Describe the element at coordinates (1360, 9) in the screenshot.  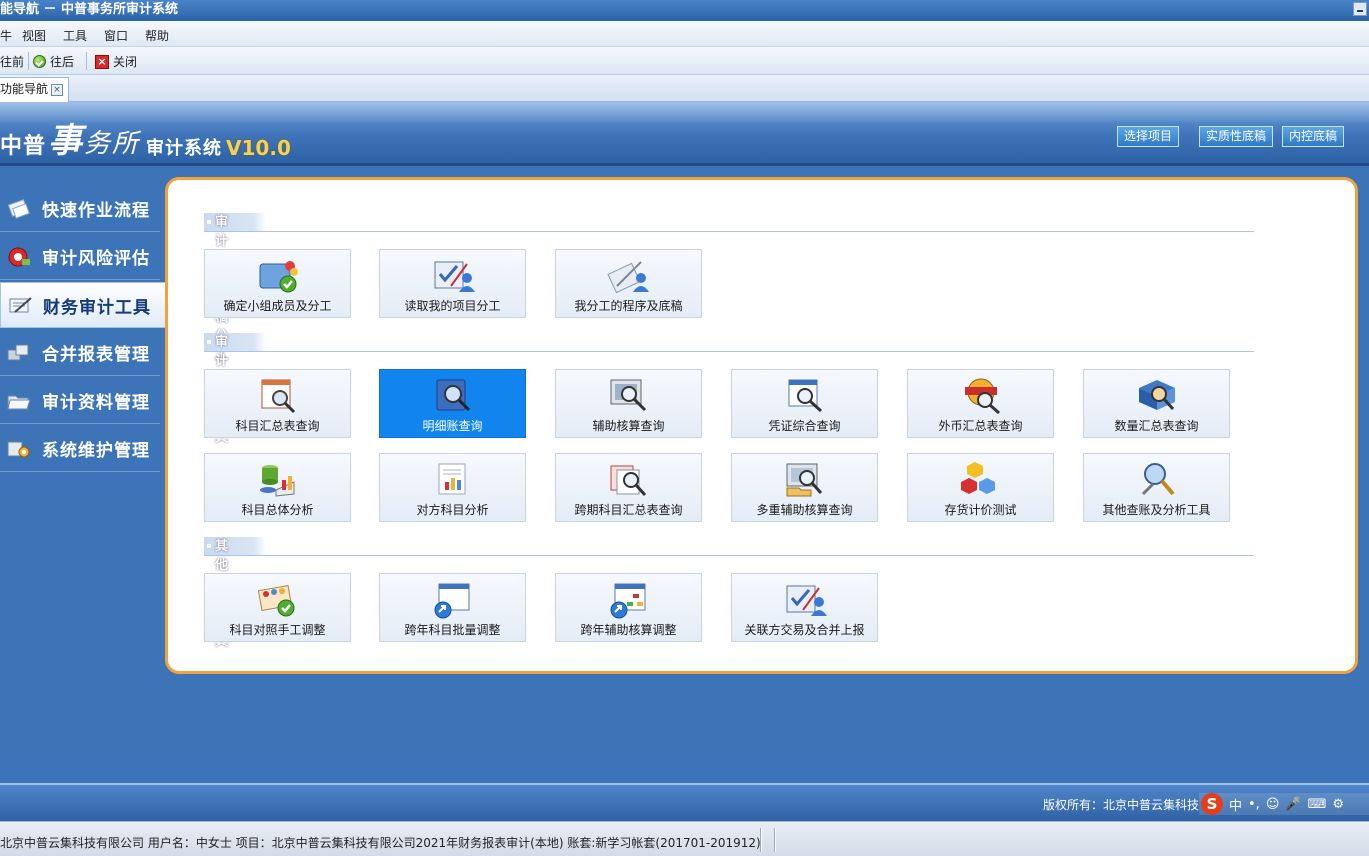
I see `minimize-button` at that location.